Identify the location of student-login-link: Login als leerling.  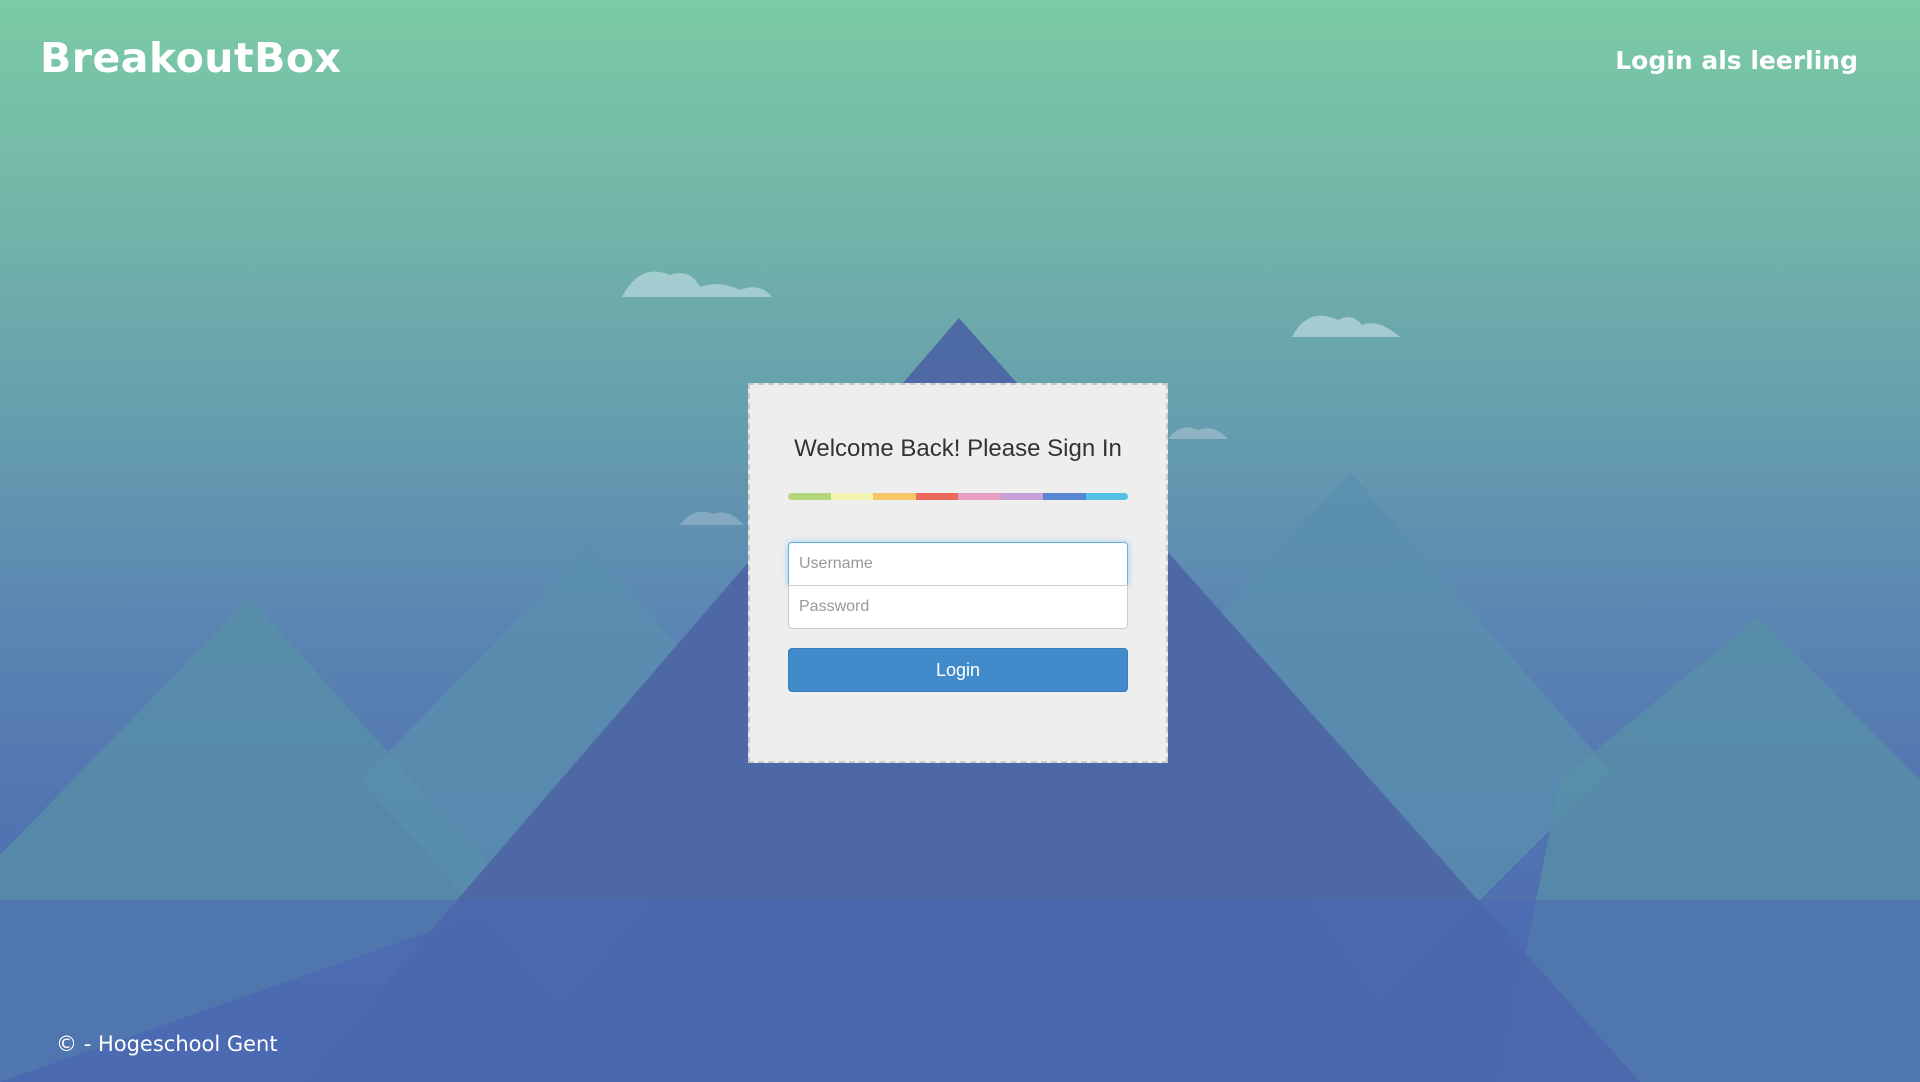
(1736, 60).